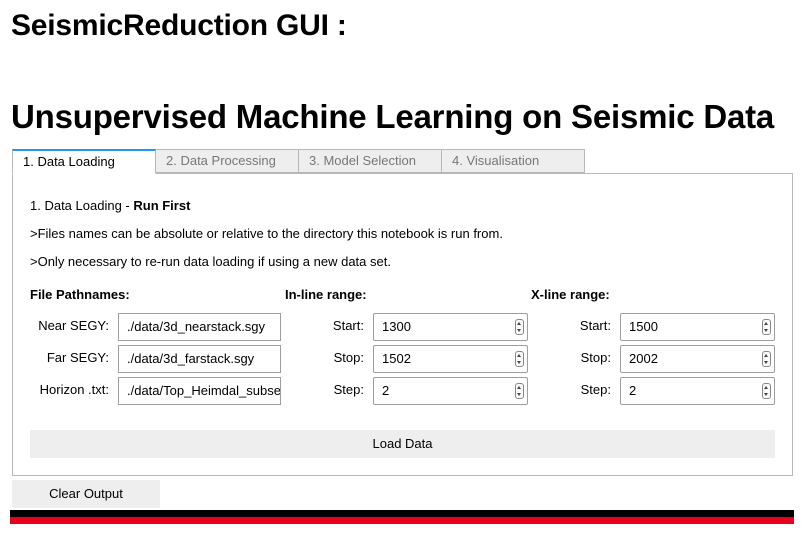 The height and width of the screenshot is (533, 802). I want to click on tab-data-loading: 1. Data Loading, so click(84, 161).